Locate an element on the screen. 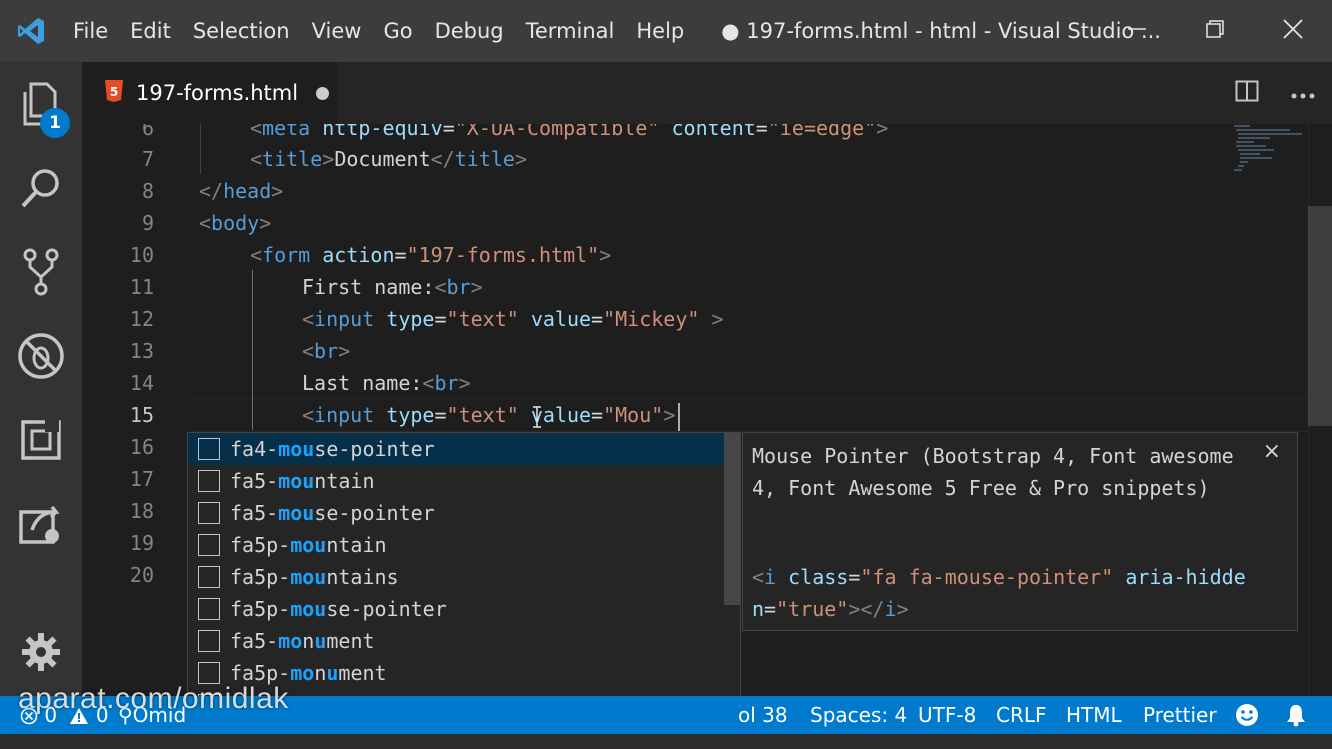 The height and width of the screenshot is (749, 1332). bottom-strip is located at coordinates (666, 741).